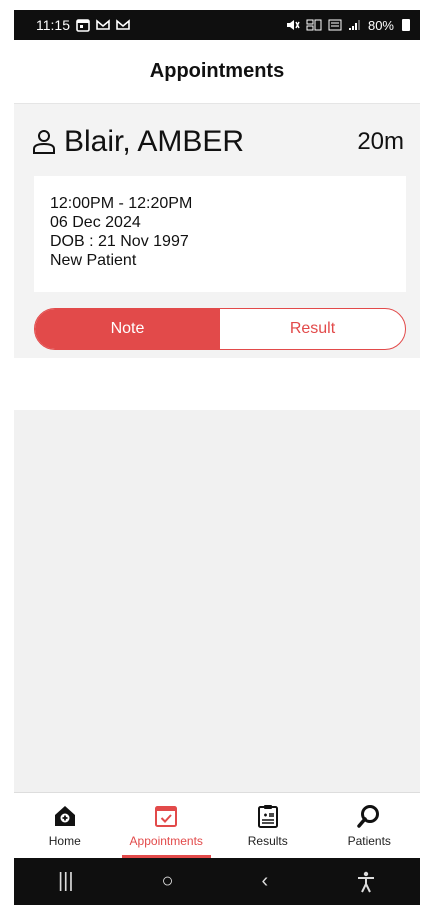  Describe the element at coordinates (380, 141) in the screenshot. I see `appointment-duration: 20m` at that location.